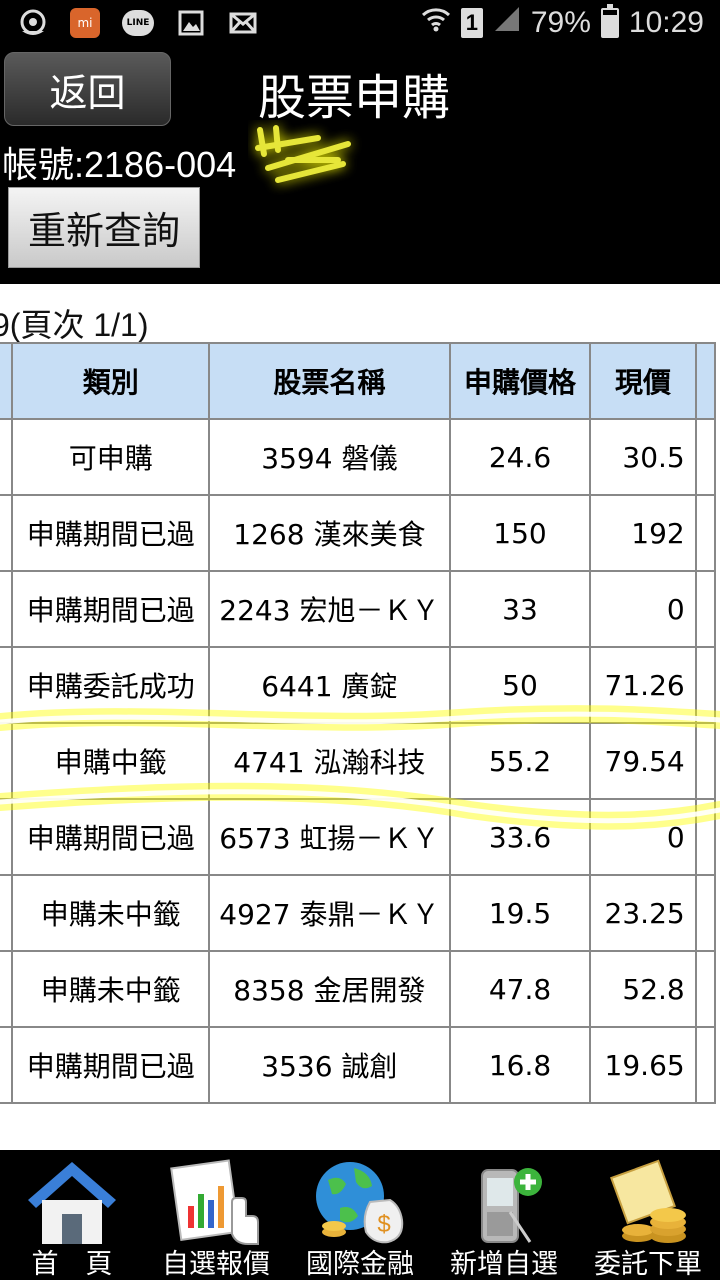 This screenshot has width=720, height=1280. I want to click on wifi-icon, so click(436, 23).